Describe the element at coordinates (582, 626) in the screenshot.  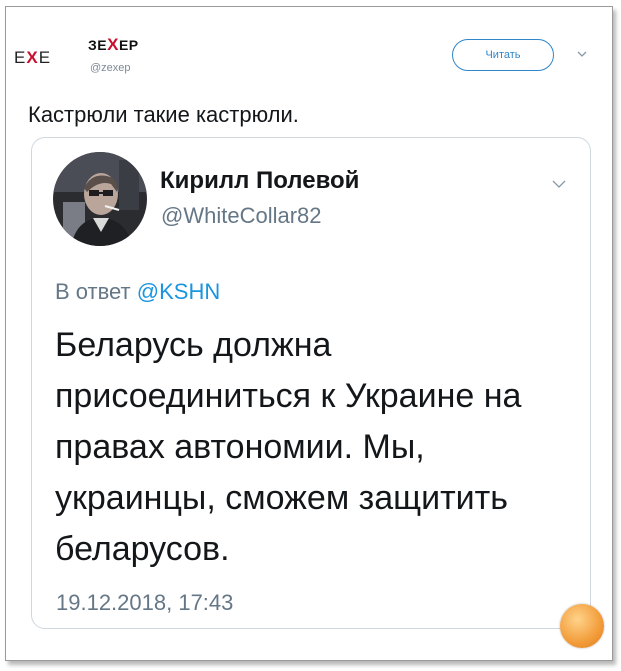
I see `watermark-logo` at that location.